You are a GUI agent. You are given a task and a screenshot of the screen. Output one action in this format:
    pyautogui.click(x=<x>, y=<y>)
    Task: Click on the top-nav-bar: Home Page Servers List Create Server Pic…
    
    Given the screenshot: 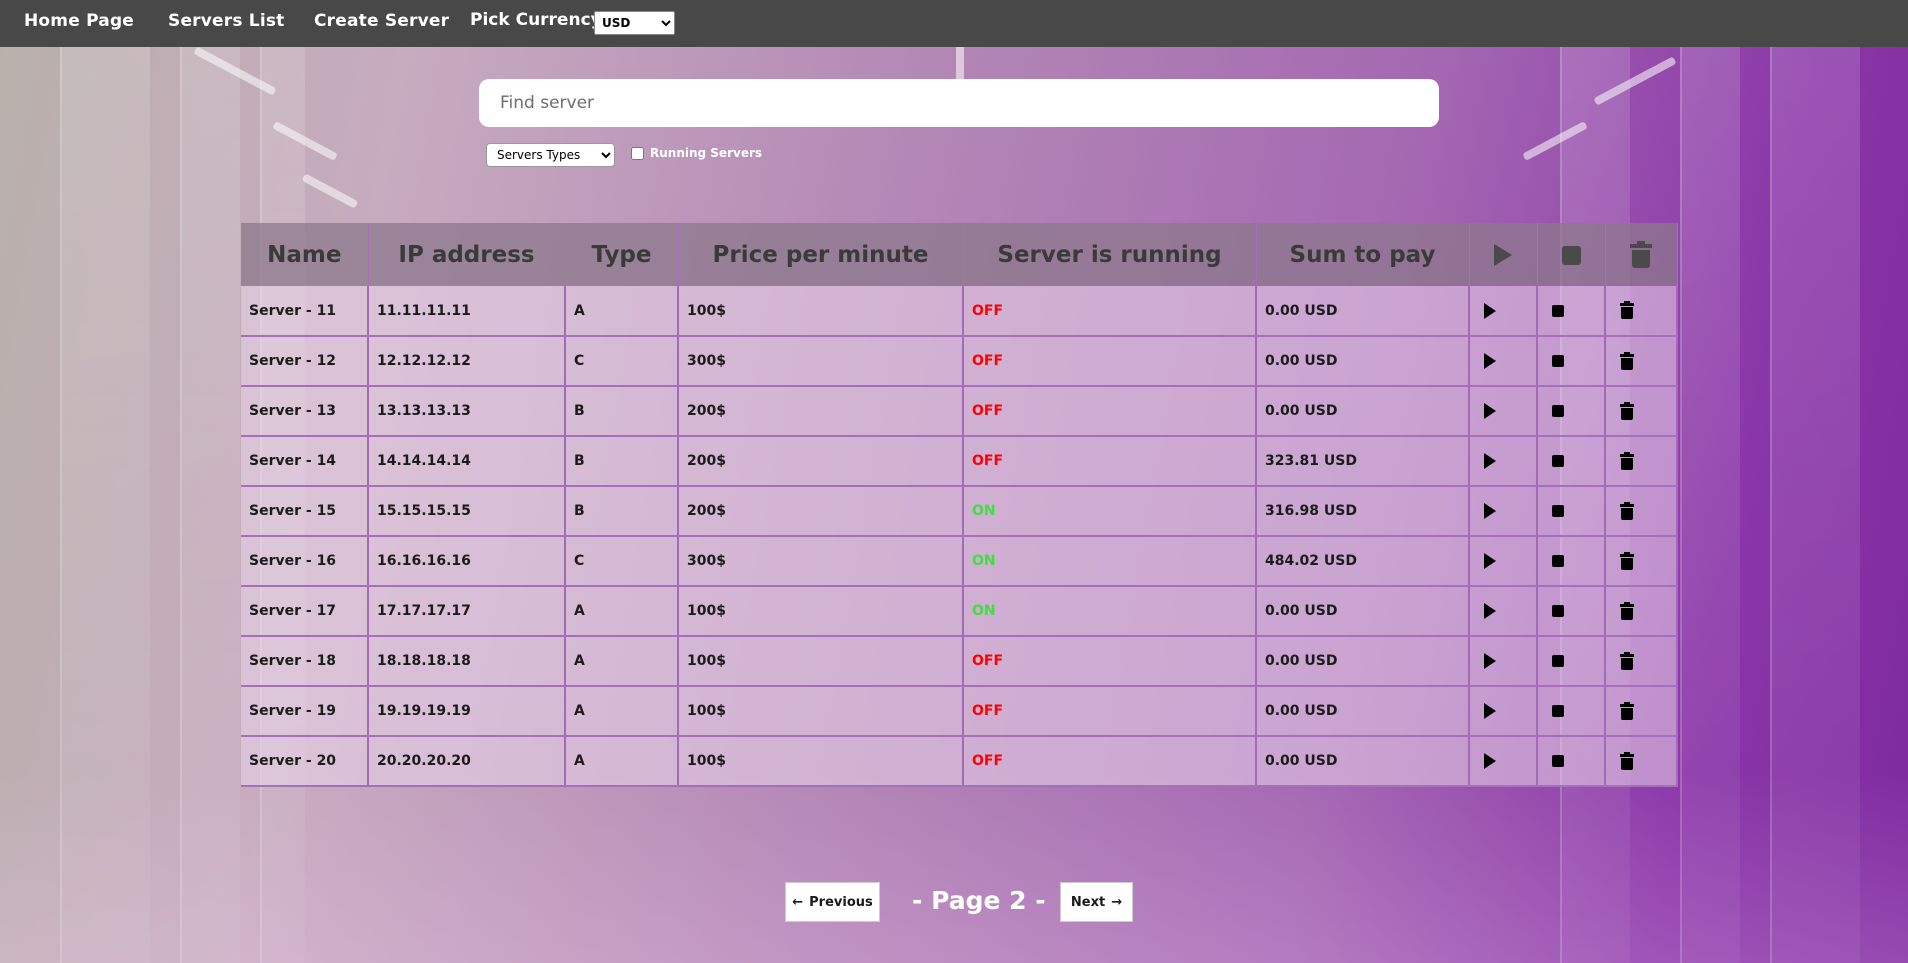 What is the action you would take?
    pyautogui.click(x=954, y=23)
    